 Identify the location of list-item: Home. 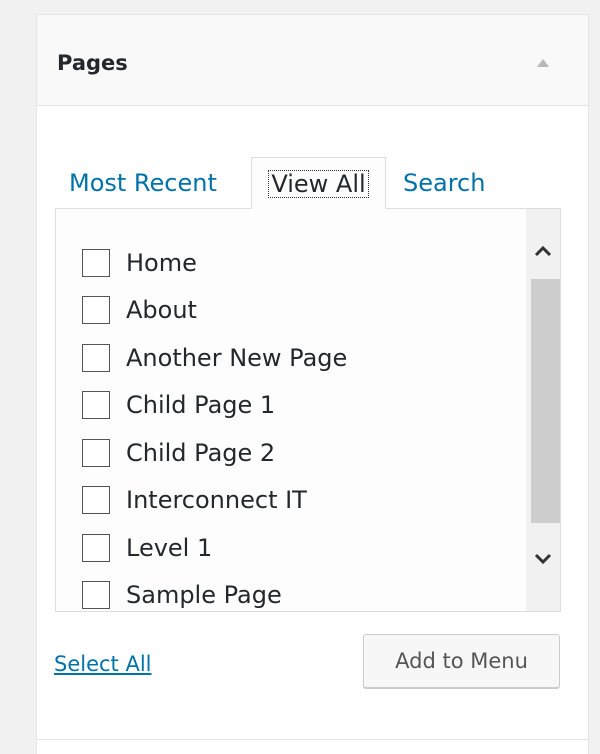
(214, 263).